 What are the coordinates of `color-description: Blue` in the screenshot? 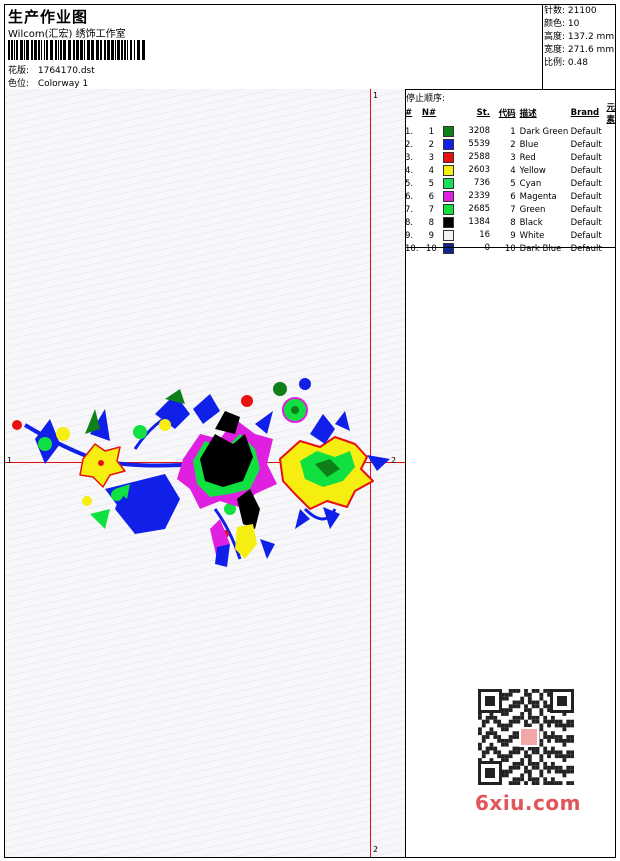 It's located at (543, 144).